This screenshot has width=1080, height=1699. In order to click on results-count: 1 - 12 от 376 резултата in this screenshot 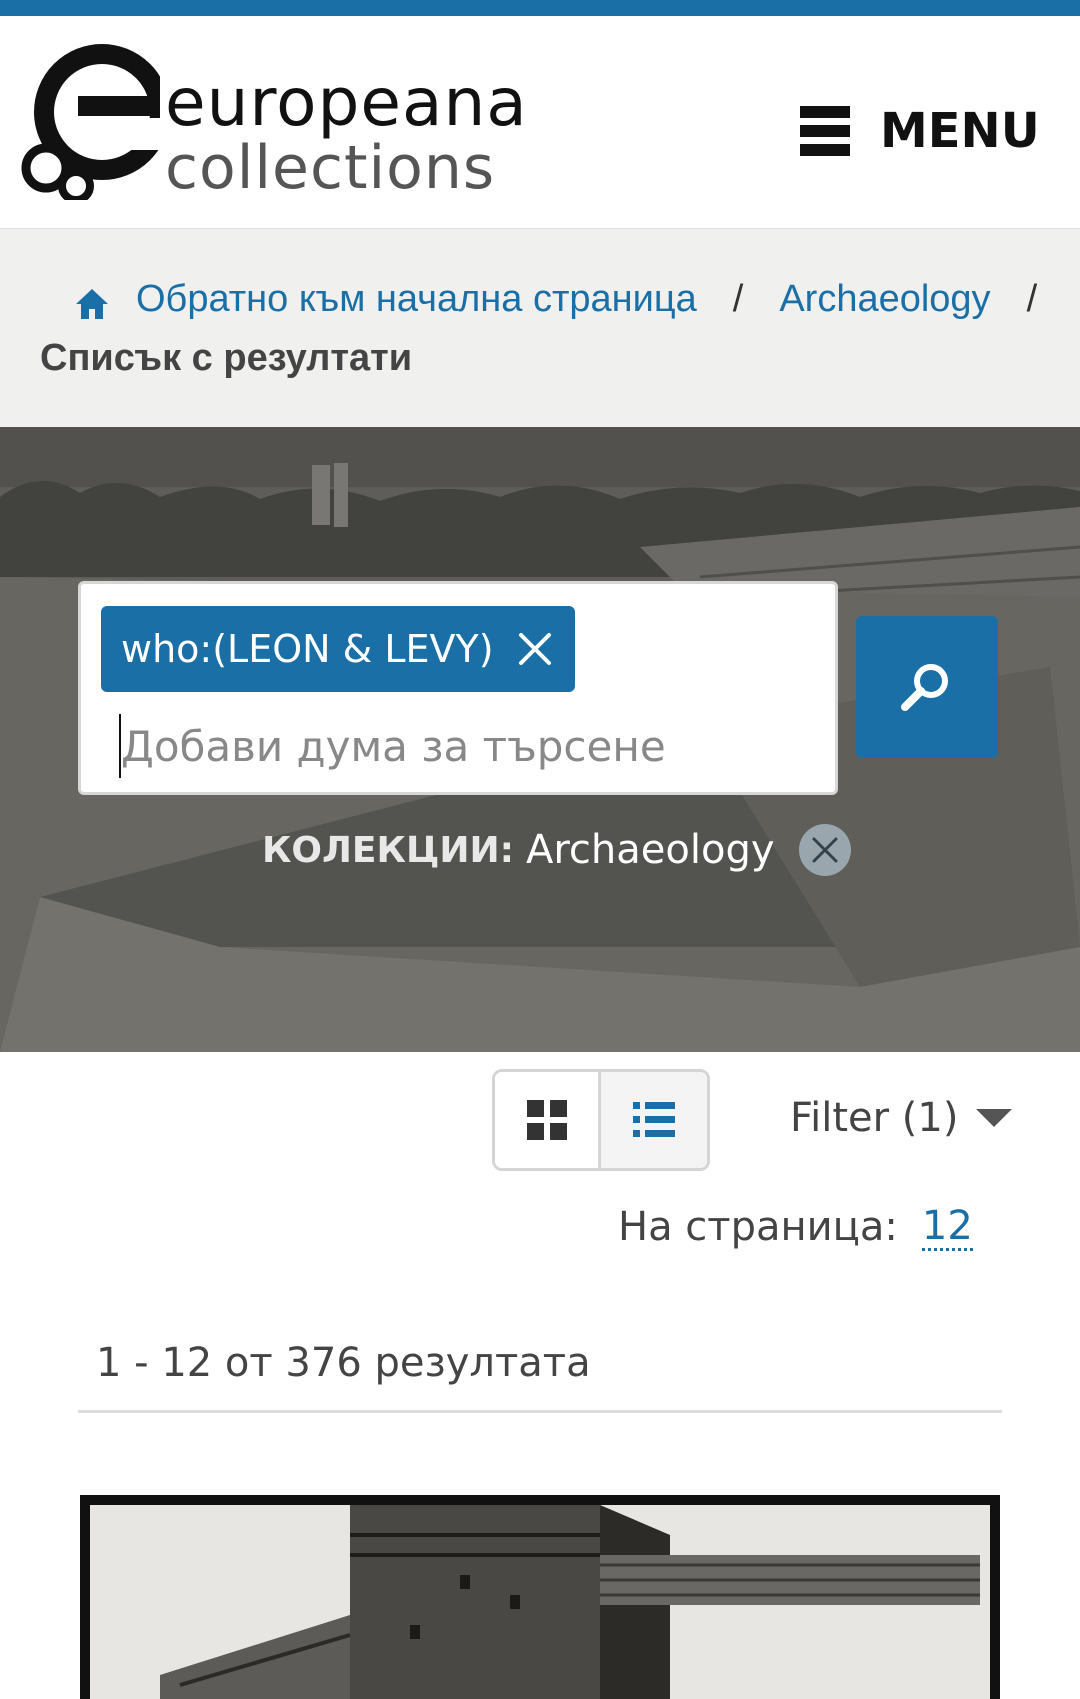, I will do `click(343, 1363)`.